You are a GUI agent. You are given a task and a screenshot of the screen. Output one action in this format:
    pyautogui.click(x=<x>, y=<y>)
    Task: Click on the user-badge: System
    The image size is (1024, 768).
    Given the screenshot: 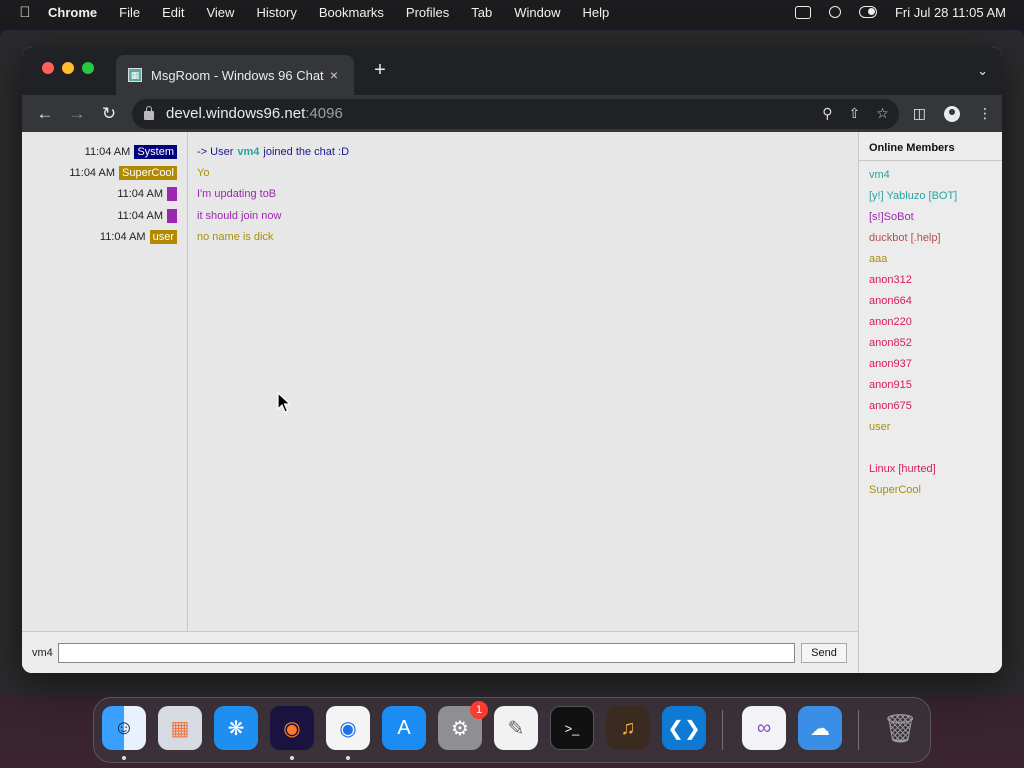 What is the action you would take?
    pyautogui.click(x=155, y=152)
    